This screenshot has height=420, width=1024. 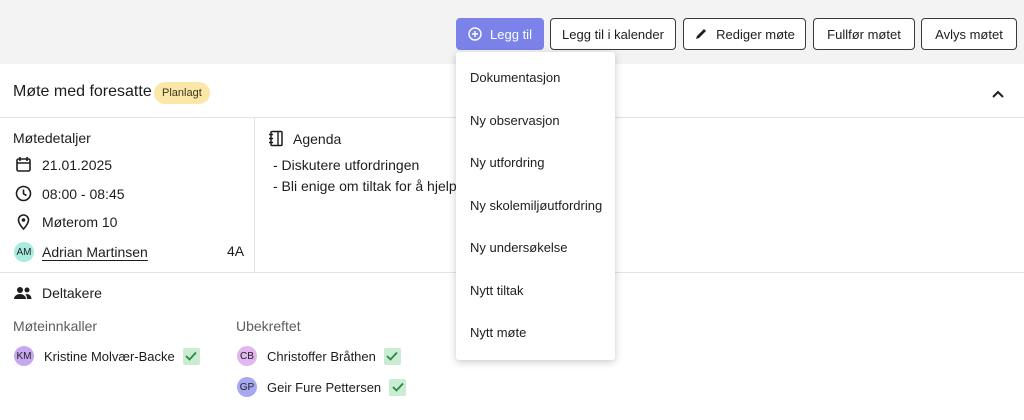 I want to click on student-link: Adrian Martinsen, so click(x=95, y=252).